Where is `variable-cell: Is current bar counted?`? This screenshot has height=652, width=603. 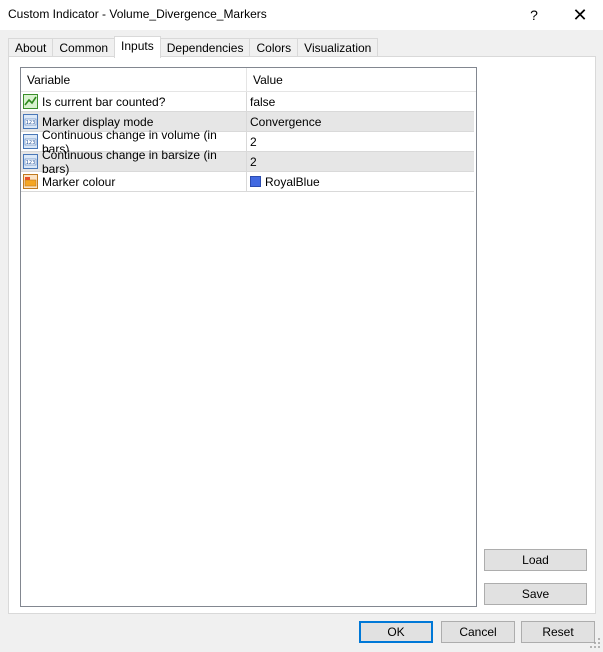
variable-cell: Is current bar counted? is located at coordinates (134, 101).